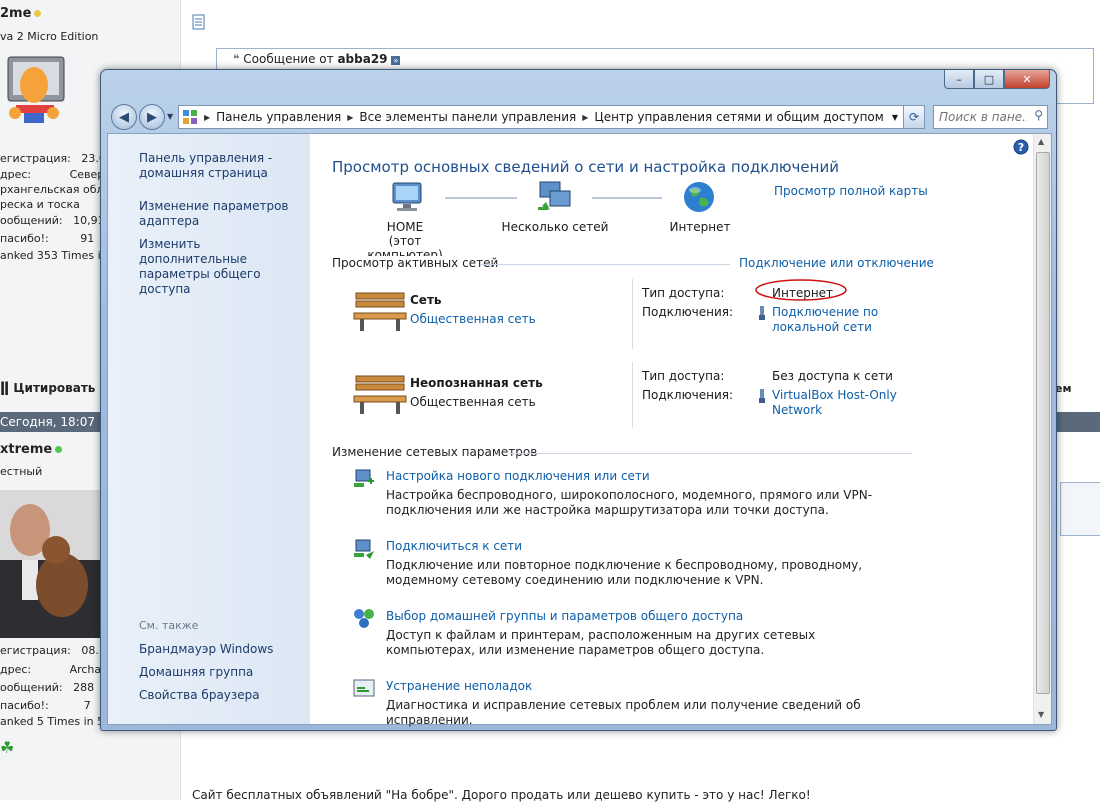  I want to click on see-also-title: См. также, so click(169, 625).